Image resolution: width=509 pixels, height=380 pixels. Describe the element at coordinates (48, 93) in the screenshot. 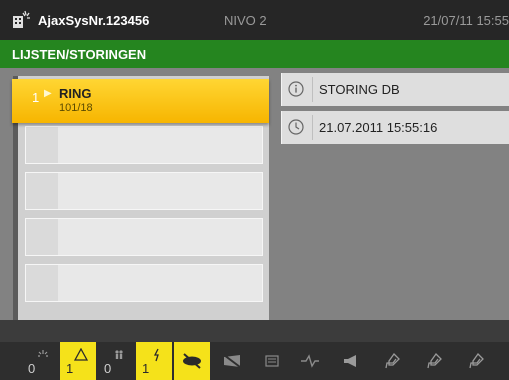

I see `play-arrow-icon: ▶` at that location.